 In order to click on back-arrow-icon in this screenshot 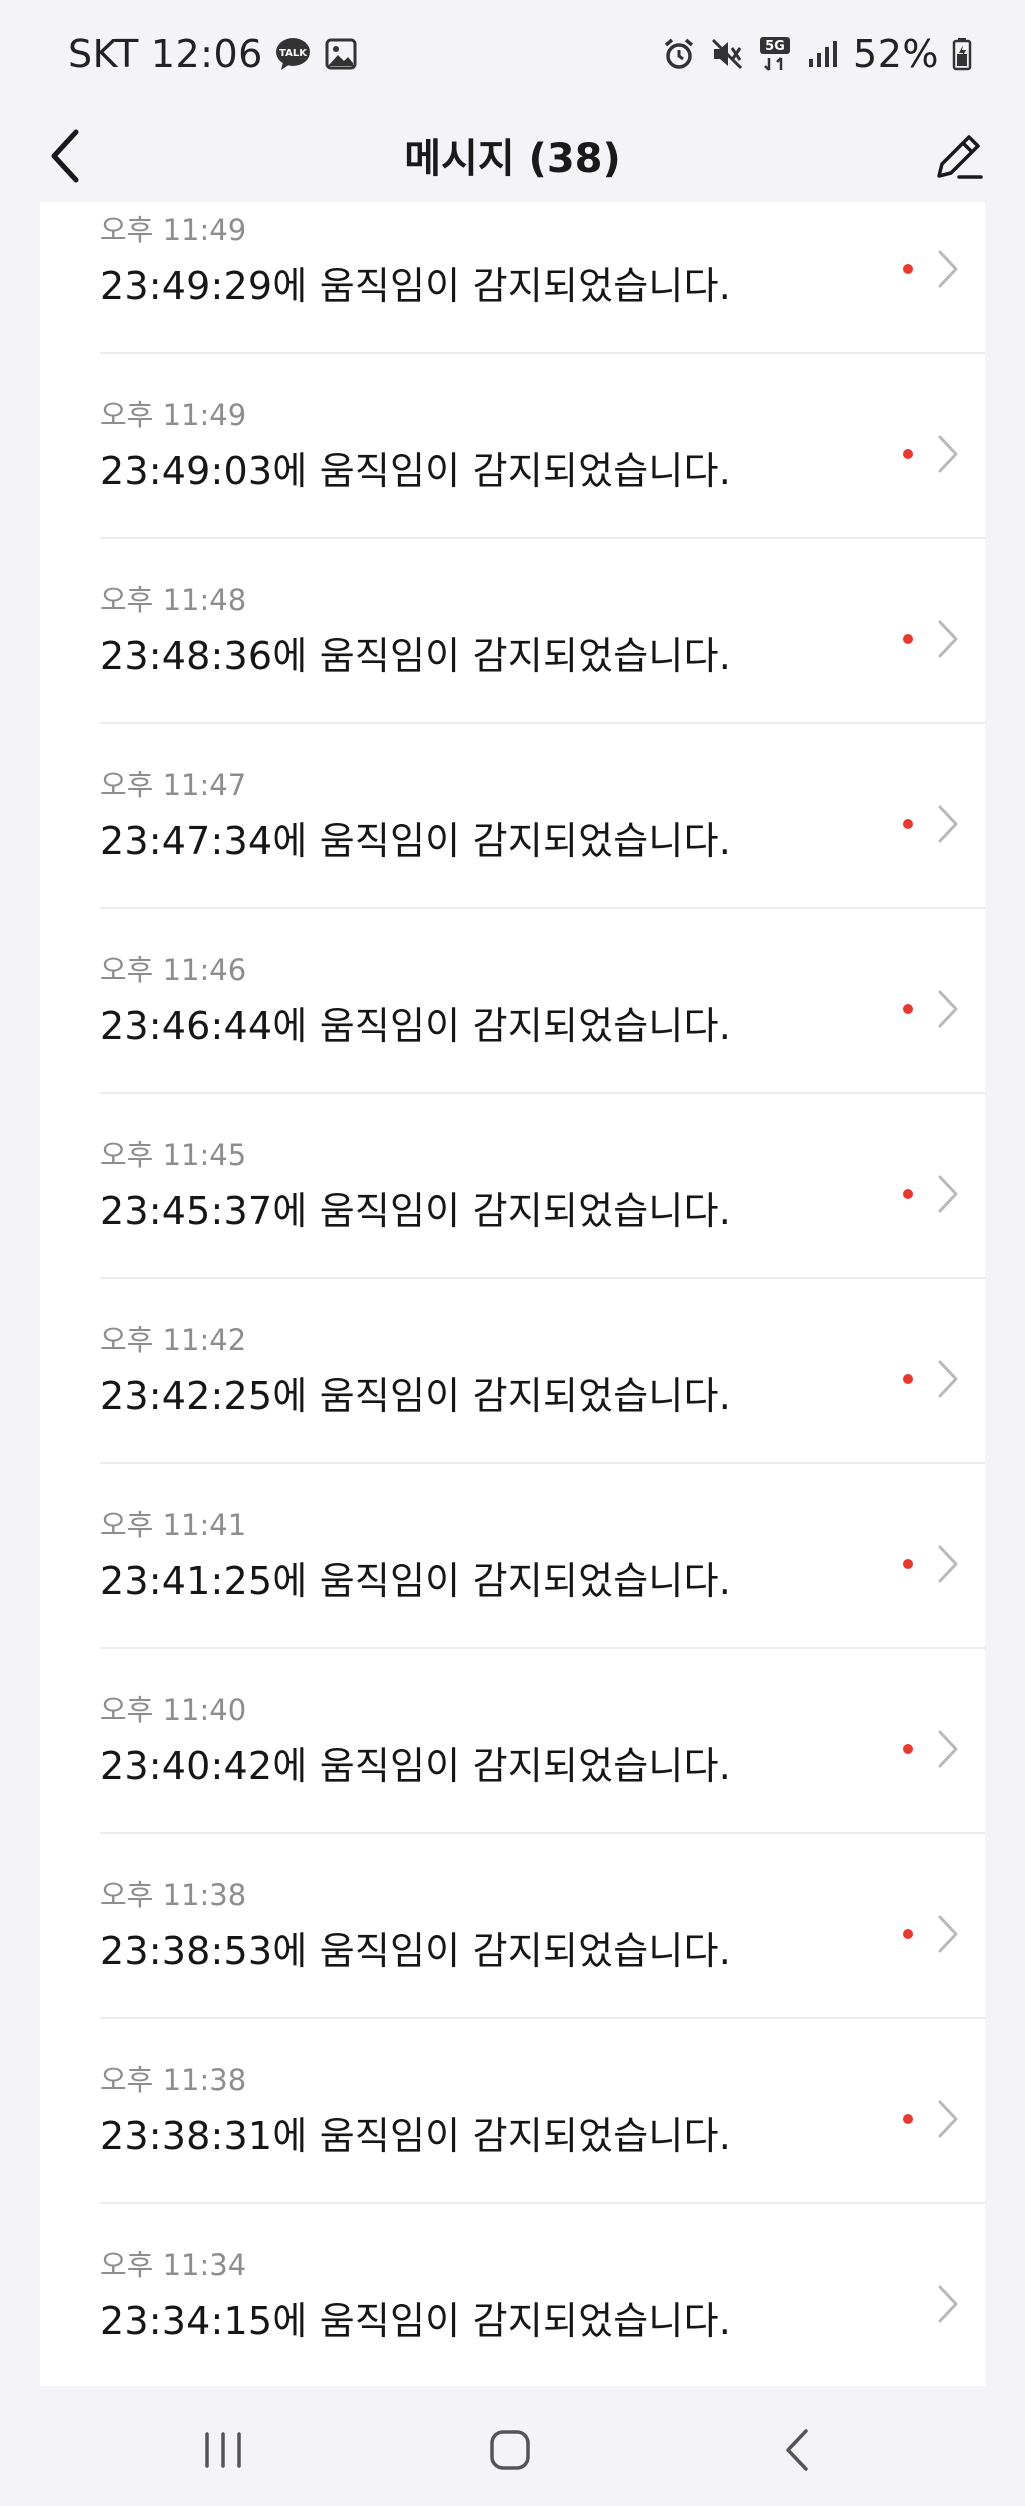, I will do `click(65, 156)`.